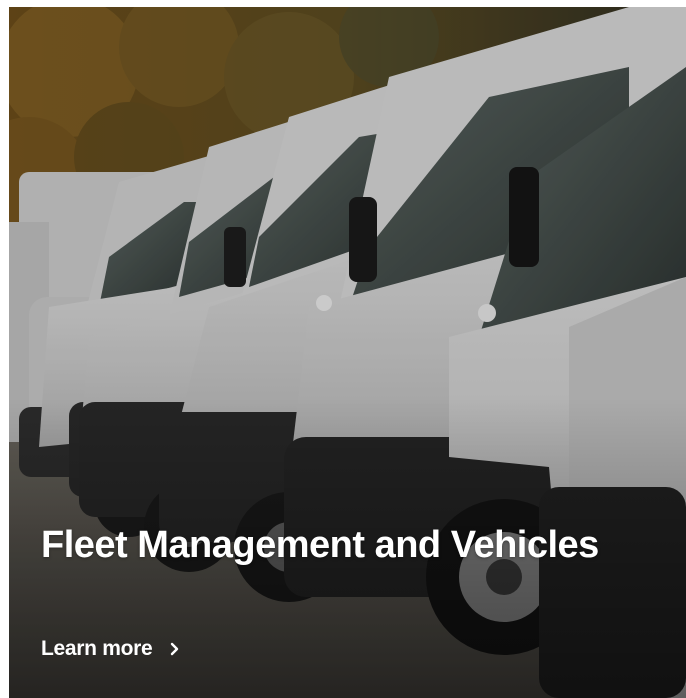 The width and height of the screenshot is (686, 698). I want to click on learn-more-label: Learn more, so click(97, 648).